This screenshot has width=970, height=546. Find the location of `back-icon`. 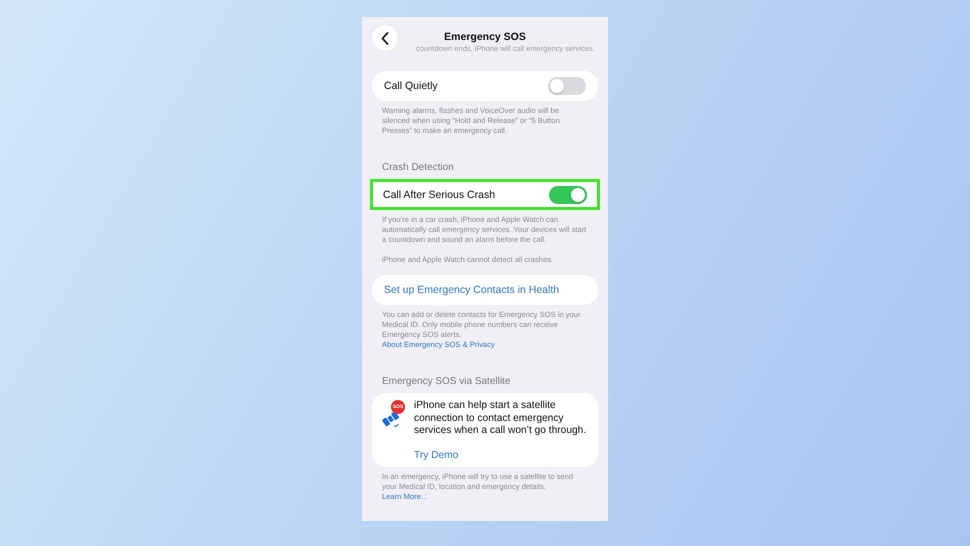

back-icon is located at coordinates (385, 38).